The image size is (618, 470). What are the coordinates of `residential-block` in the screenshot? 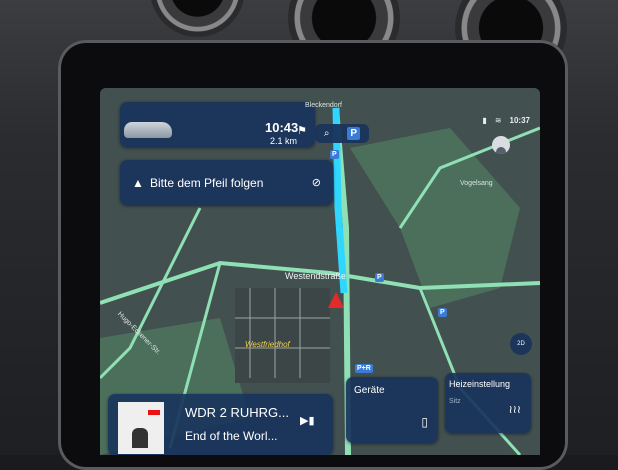 It's located at (282, 335).